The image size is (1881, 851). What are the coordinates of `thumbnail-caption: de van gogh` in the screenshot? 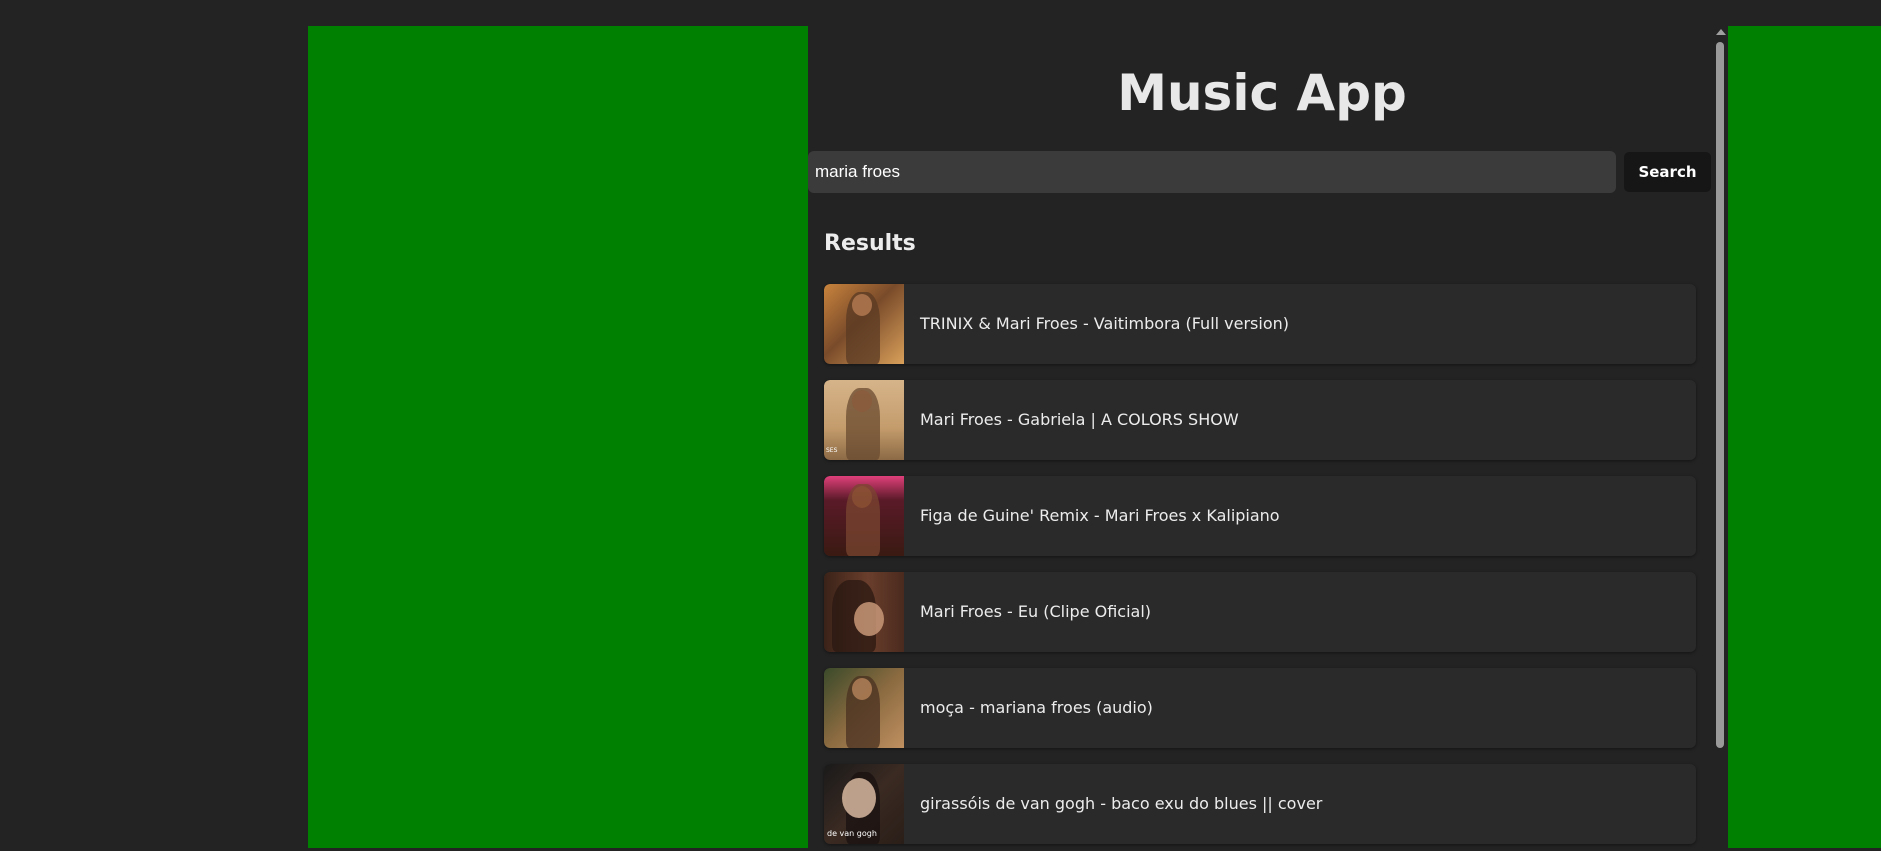 It's located at (852, 833).